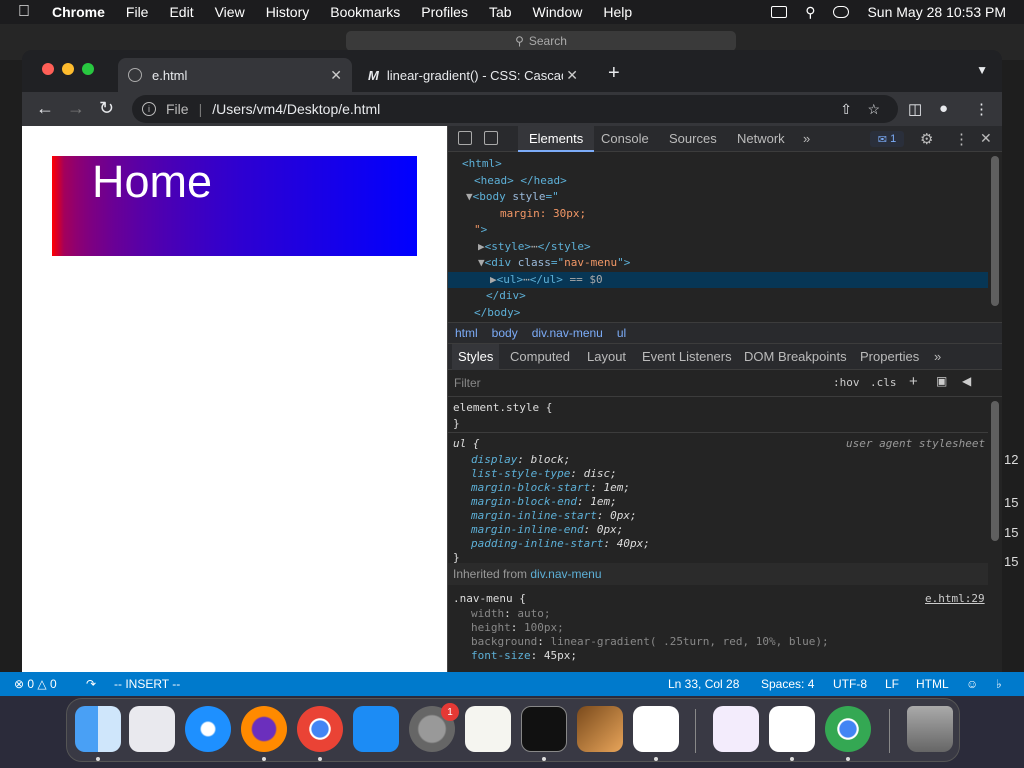  I want to click on dom-node: <head> </head>, so click(718, 181).